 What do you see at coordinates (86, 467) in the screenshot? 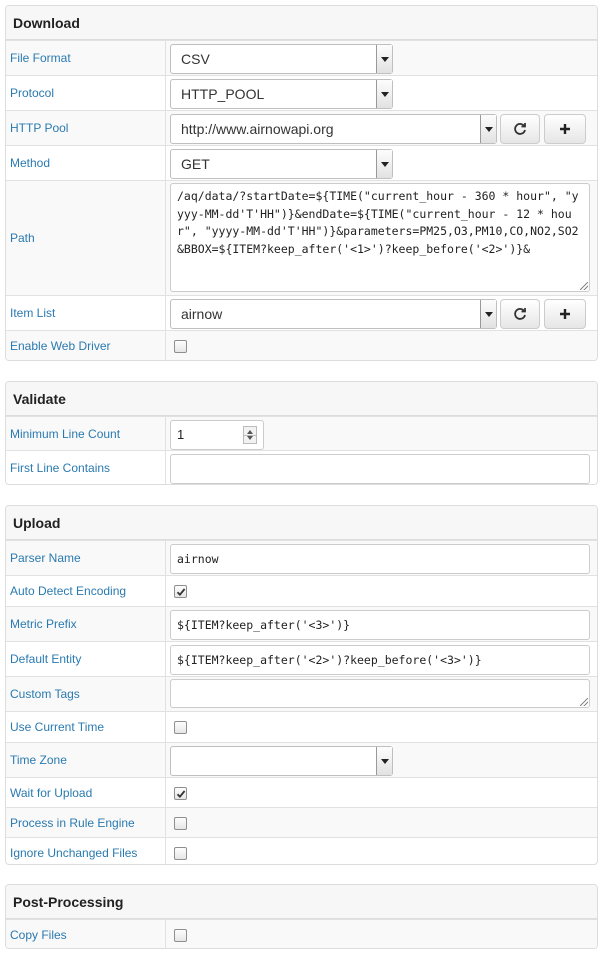
I see `first-line-contains-label: First Line Contains` at bounding box center [86, 467].